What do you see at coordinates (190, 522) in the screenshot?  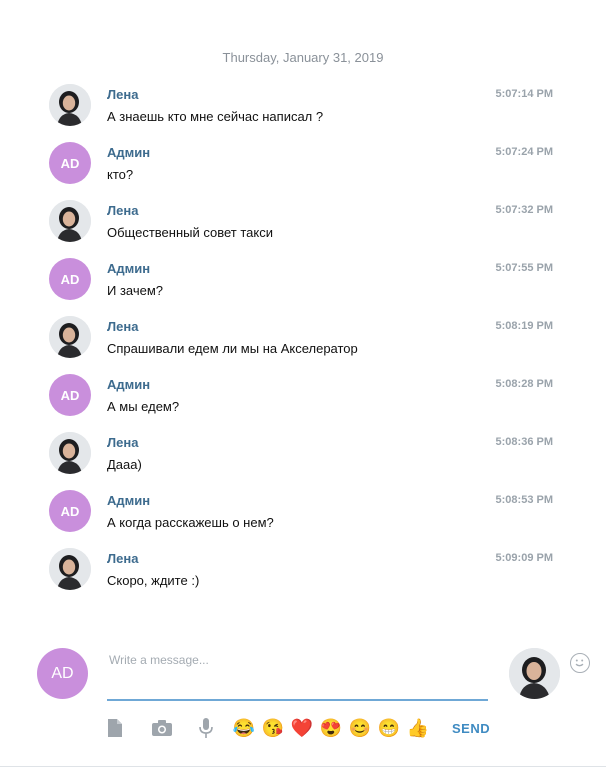 I see `message-text: А когда расскажешь о нем?` at bounding box center [190, 522].